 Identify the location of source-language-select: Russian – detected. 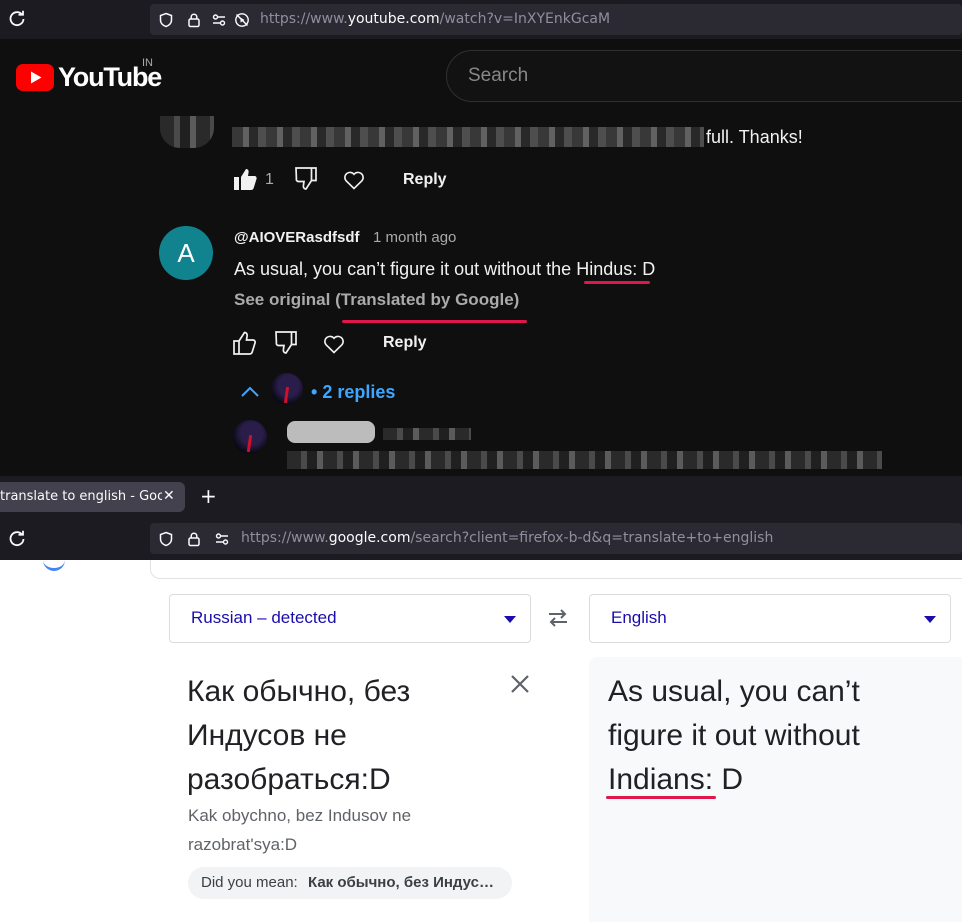
(350, 618).